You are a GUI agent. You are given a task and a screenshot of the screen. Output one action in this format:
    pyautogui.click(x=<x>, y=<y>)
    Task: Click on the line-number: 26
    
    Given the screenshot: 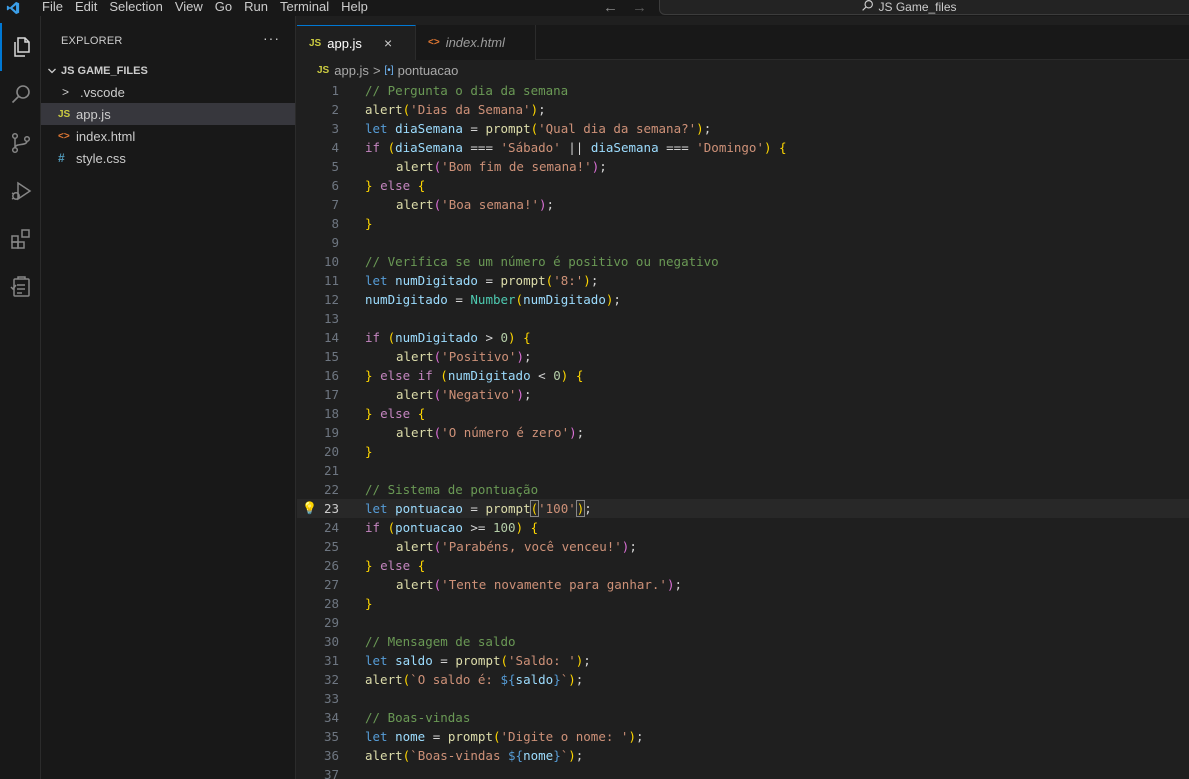 What is the action you would take?
    pyautogui.click(x=331, y=565)
    